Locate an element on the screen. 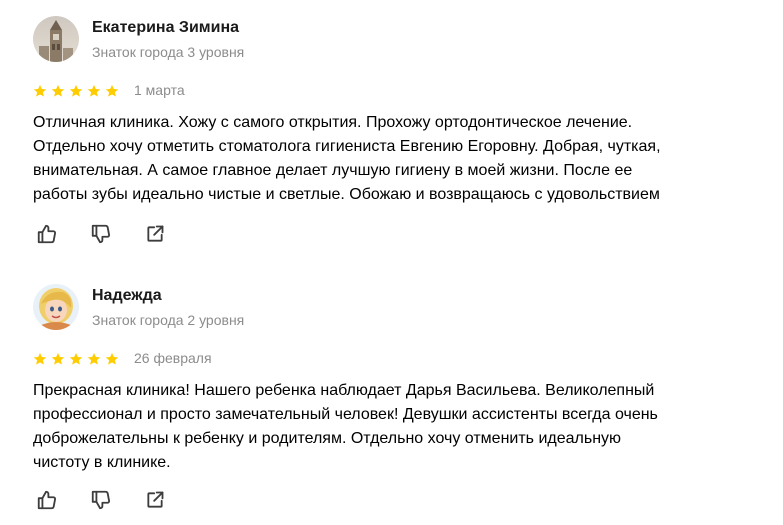 Image resolution: width=783 pixels, height=525 pixels. review-date: 1 марта is located at coordinates (159, 90).